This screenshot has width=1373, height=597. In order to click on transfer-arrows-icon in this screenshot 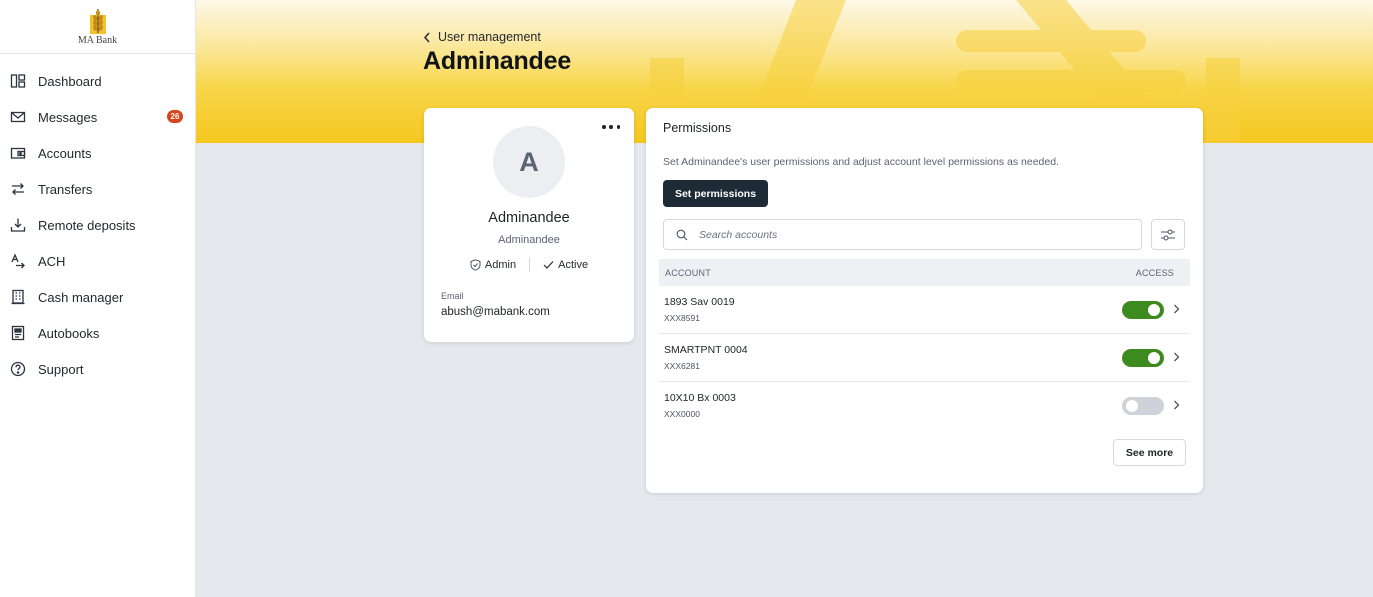, I will do `click(18, 189)`.